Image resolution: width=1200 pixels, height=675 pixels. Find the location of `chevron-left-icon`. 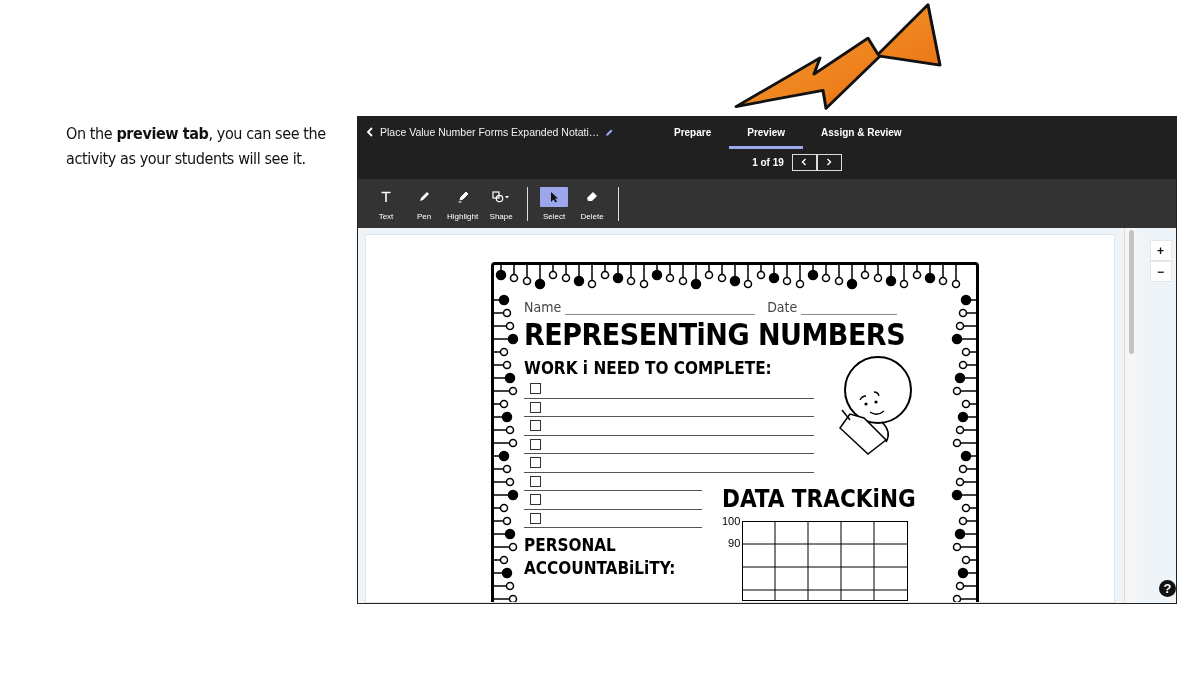

chevron-left-icon is located at coordinates (804, 162).